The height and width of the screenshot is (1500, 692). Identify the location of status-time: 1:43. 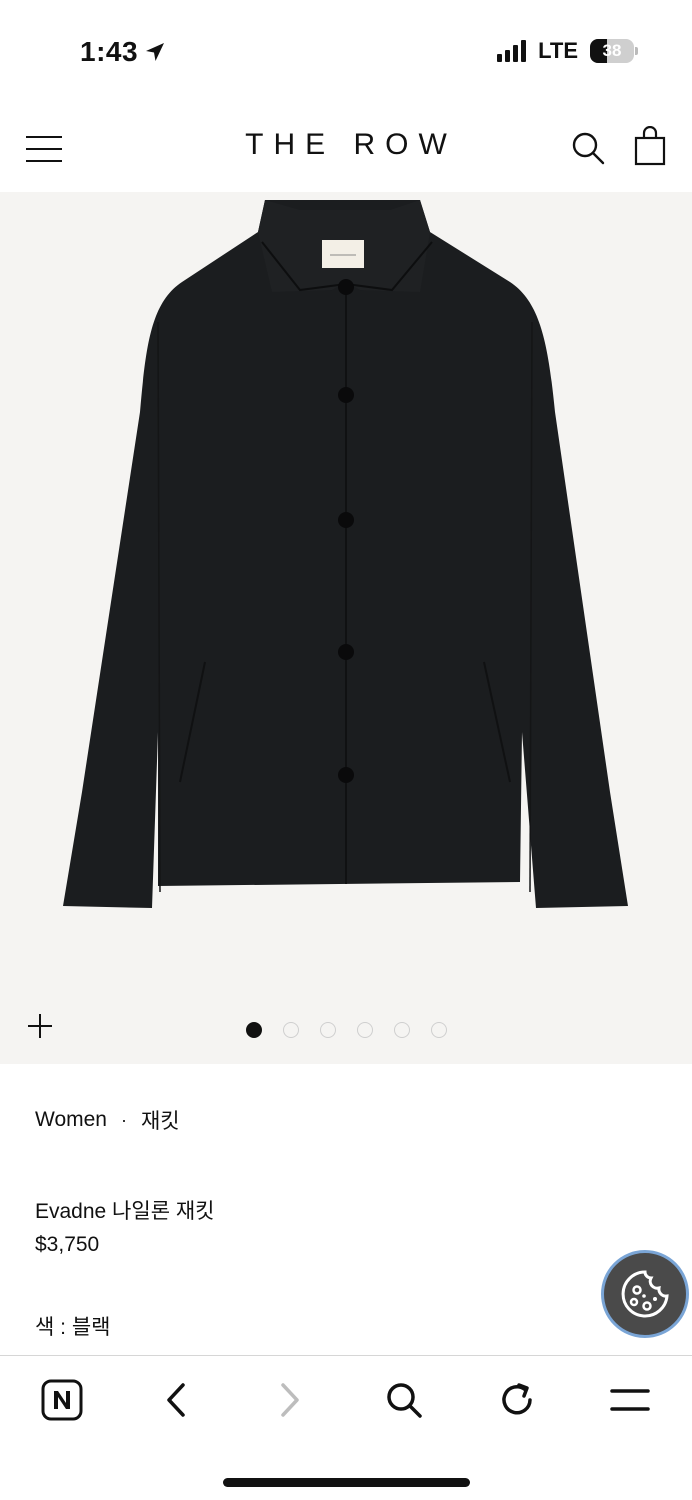
(123, 52).